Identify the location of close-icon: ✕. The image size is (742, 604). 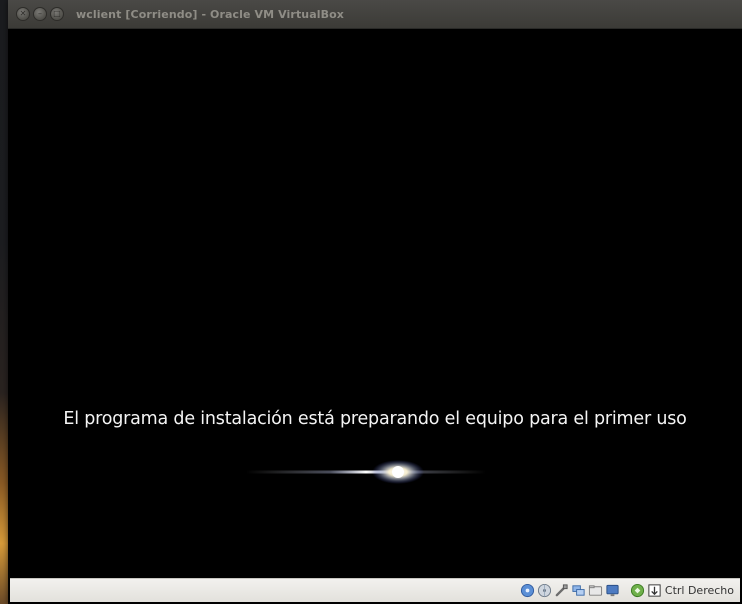
(23, 14).